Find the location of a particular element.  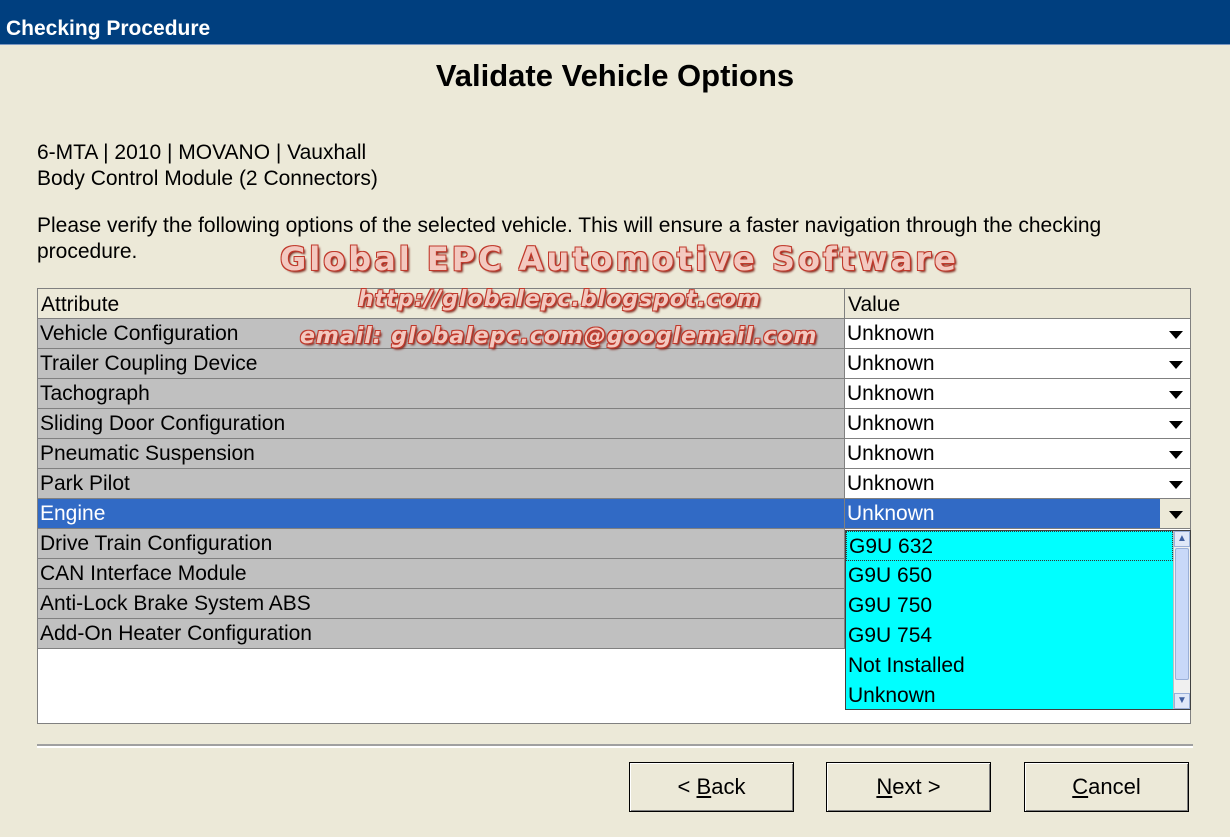

next-button-mnemonic: N is located at coordinates (884, 786).